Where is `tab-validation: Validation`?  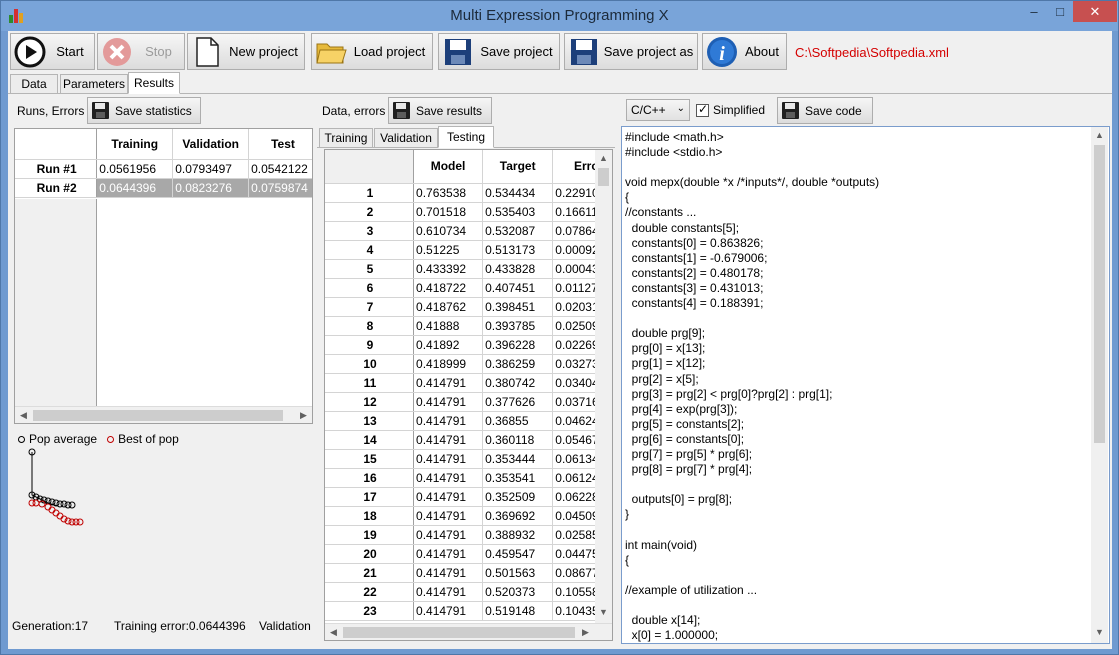
tab-validation: Validation is located at coordinates (406, 138).